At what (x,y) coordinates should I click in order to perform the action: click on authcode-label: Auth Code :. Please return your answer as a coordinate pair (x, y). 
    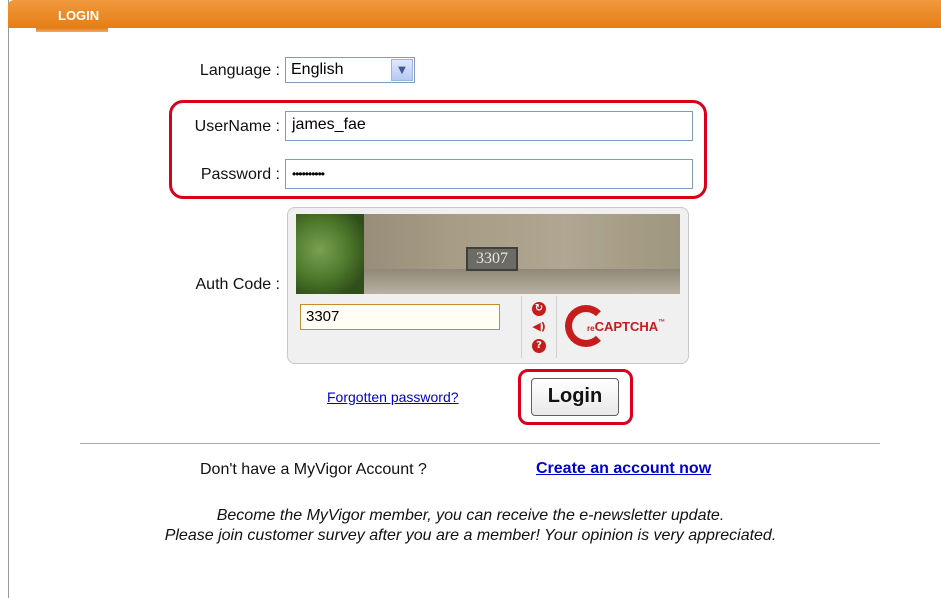
    Looking at the image, I should click on (238, 284).